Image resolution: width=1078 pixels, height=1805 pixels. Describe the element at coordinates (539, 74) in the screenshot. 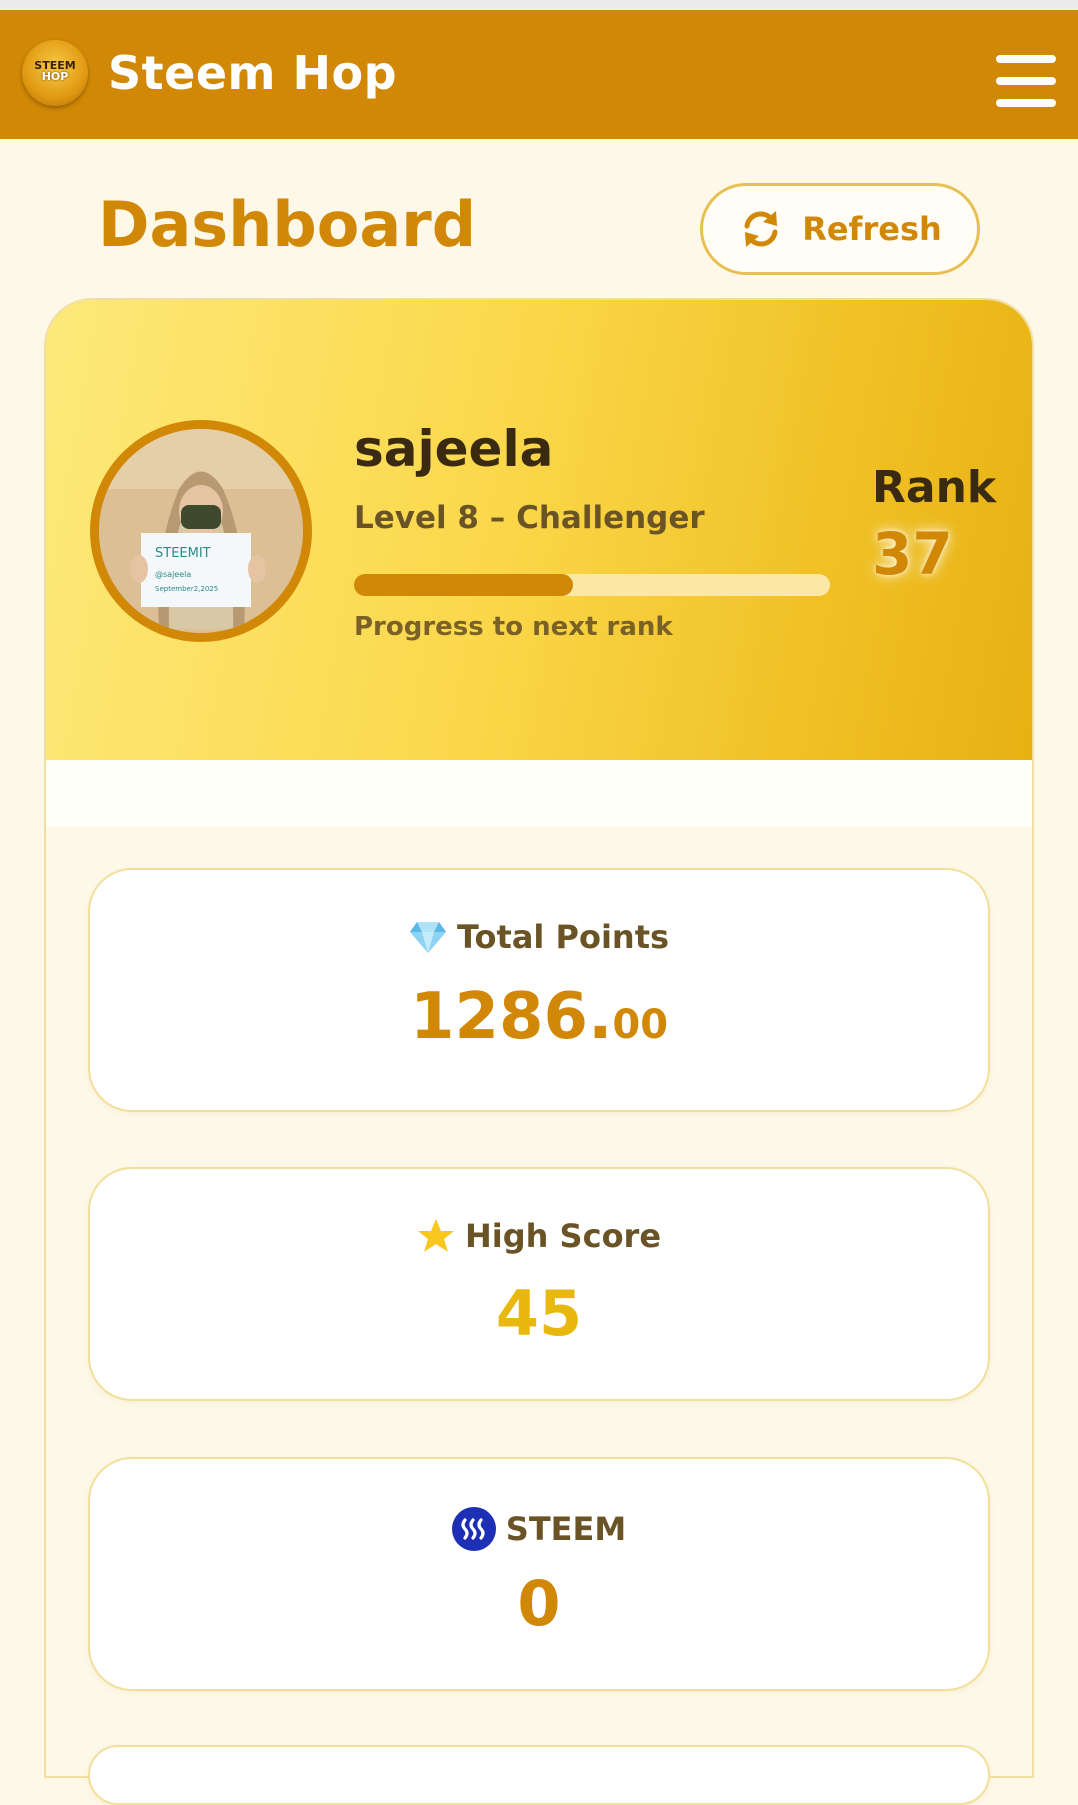

I see `top-navbar: STEEM HOP Steem Hop` at that location.